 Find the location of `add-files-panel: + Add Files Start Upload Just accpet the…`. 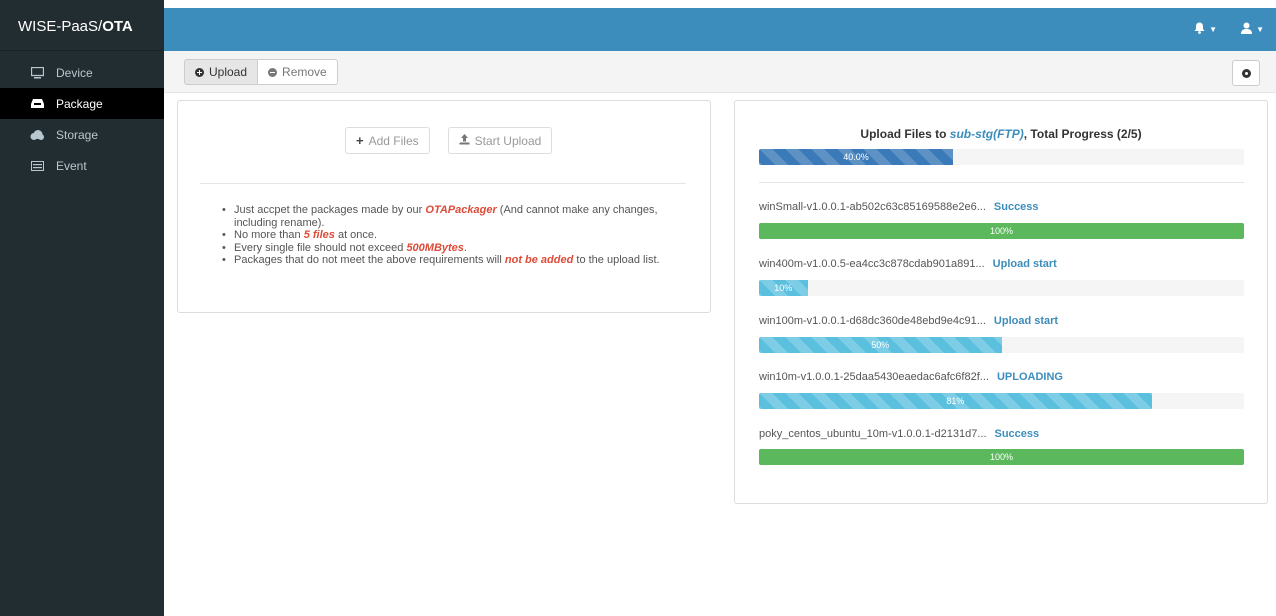

add-files-panel: + Add Files Start Upload Just accpet the… is located at coordinates (444, 206).